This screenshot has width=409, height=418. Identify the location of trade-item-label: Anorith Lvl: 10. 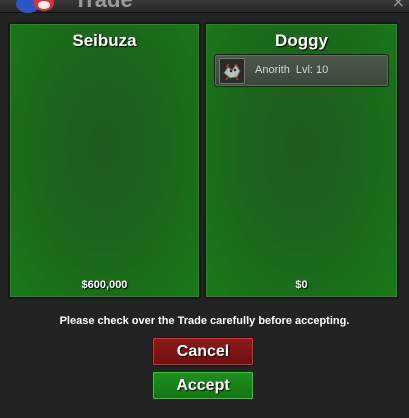
(291, 70).